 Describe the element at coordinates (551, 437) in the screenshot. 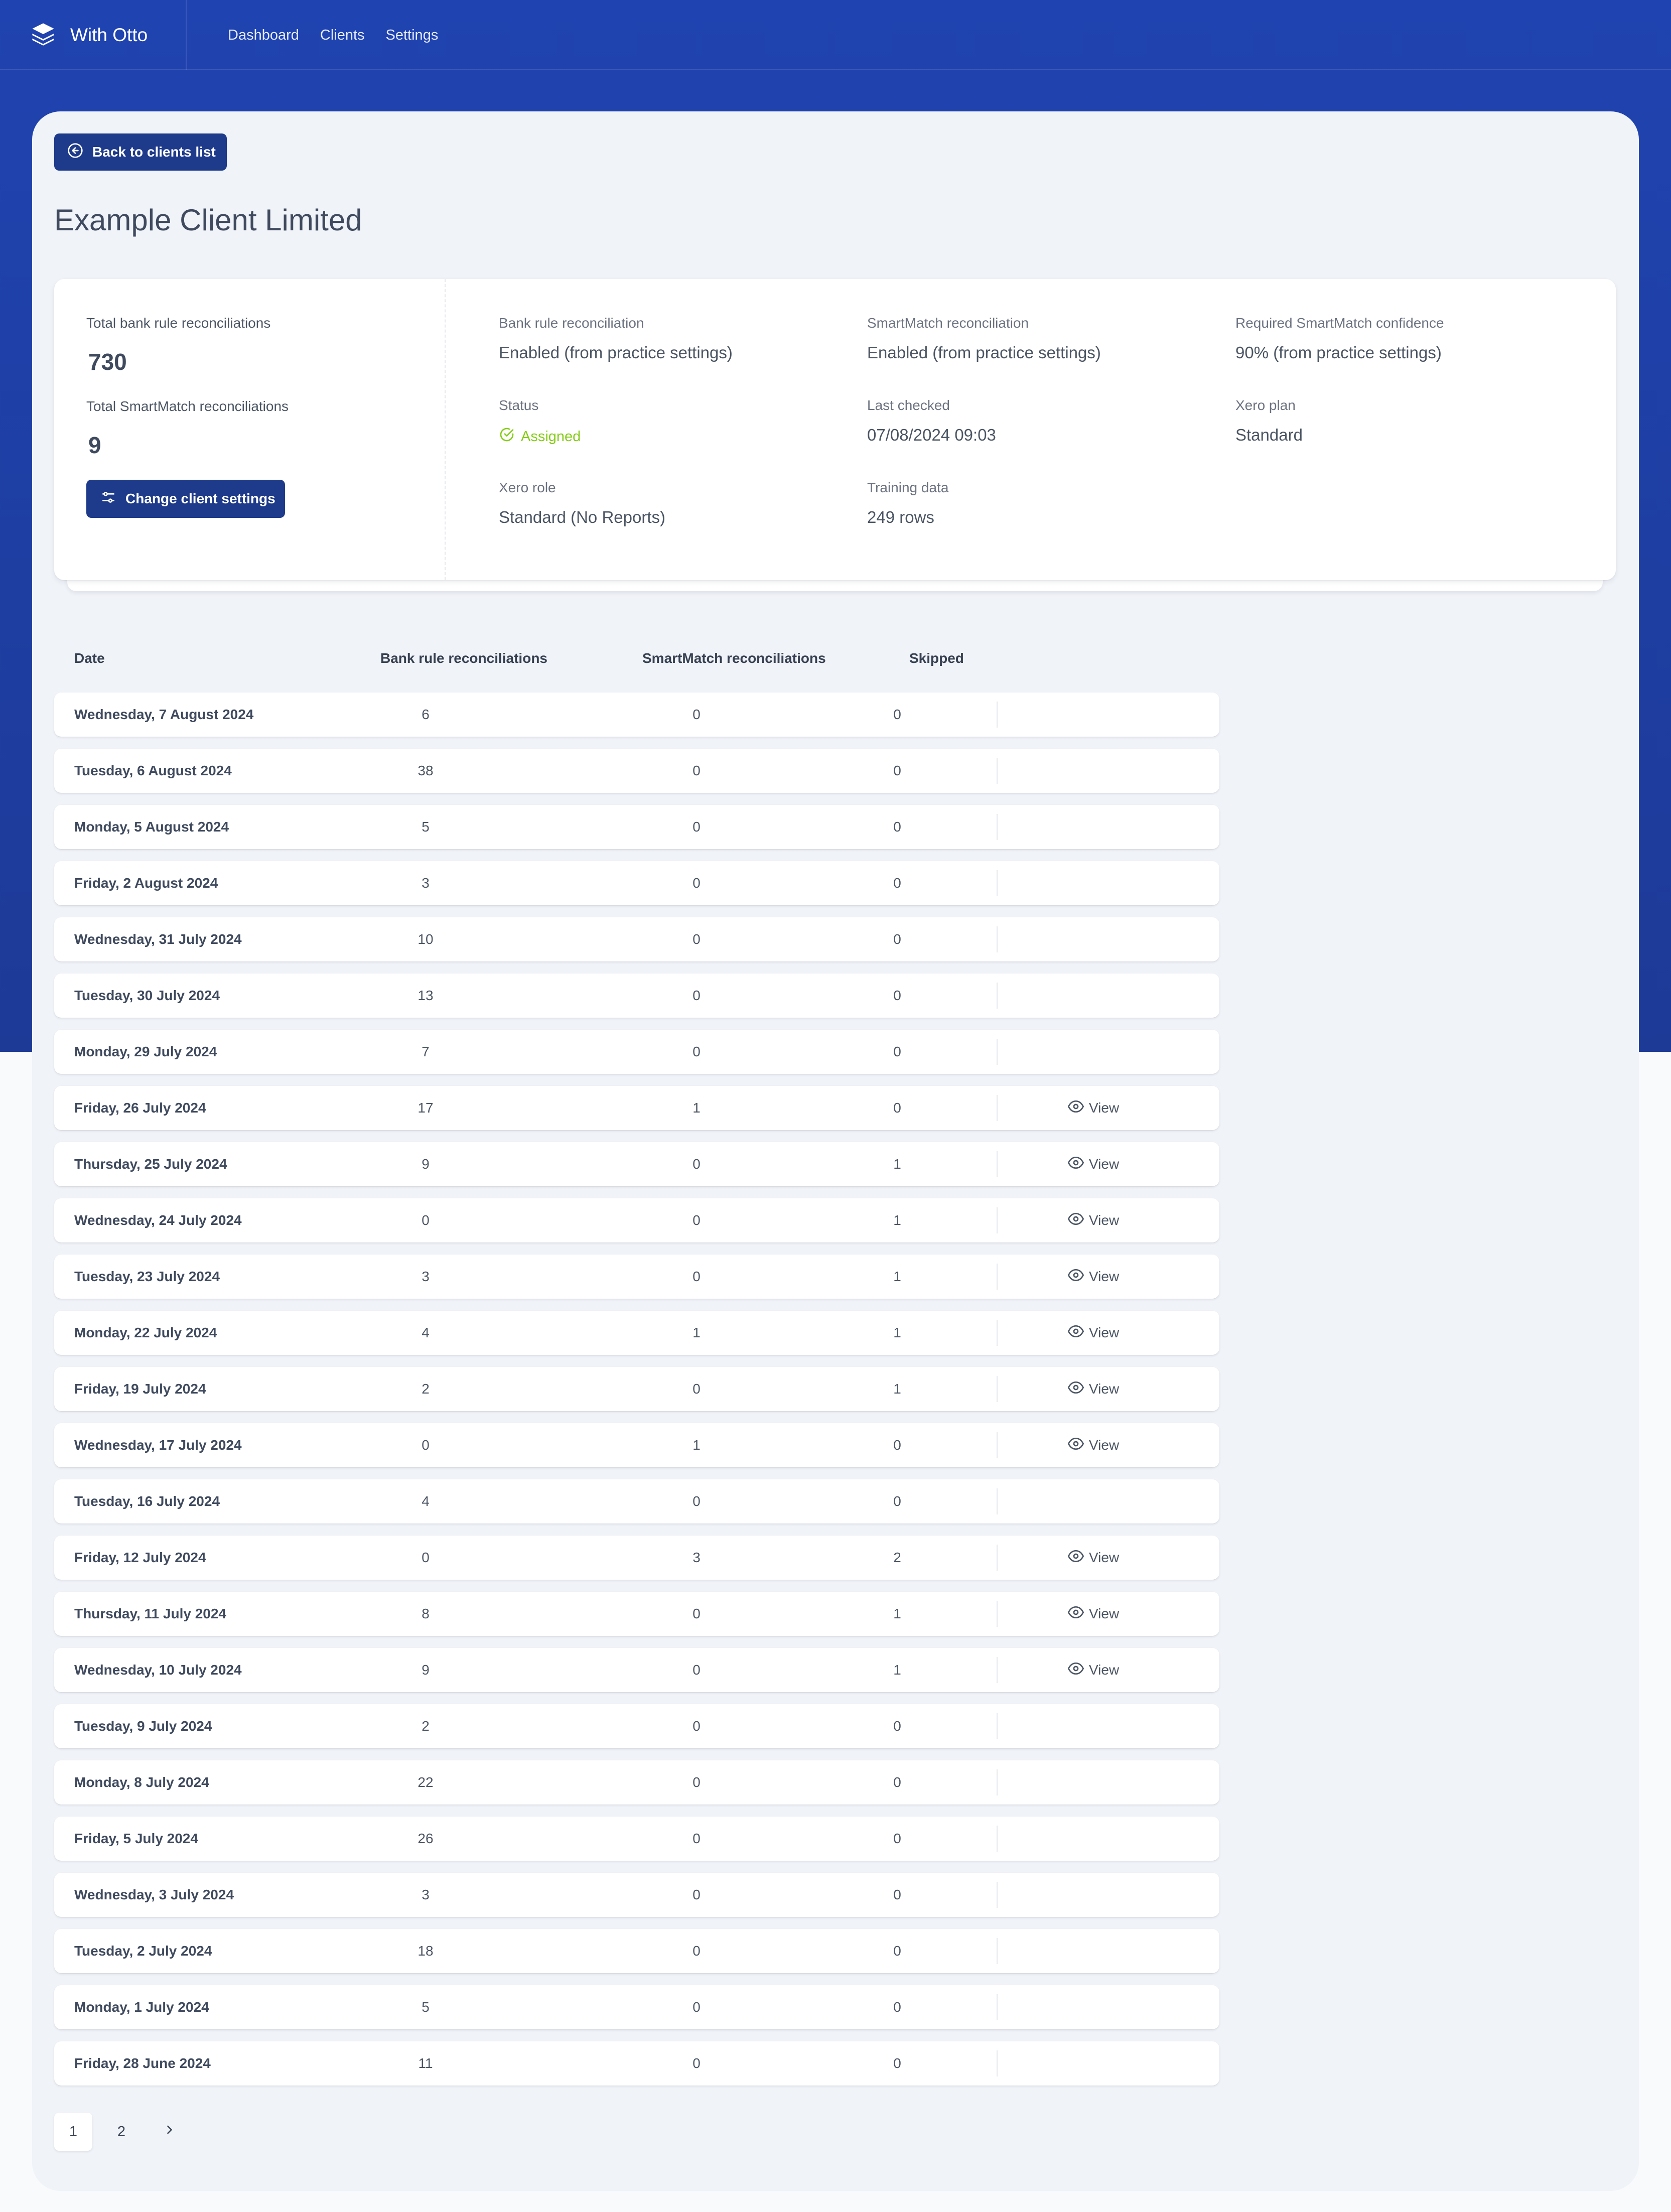

I see `status-value: Assigned` at that location.